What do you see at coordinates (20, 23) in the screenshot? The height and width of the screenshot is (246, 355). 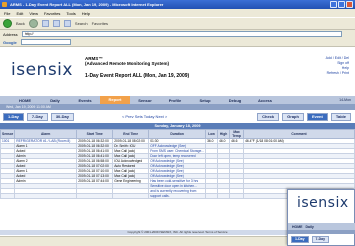 I see `back-label: Back` at bounding box center [20, 23].